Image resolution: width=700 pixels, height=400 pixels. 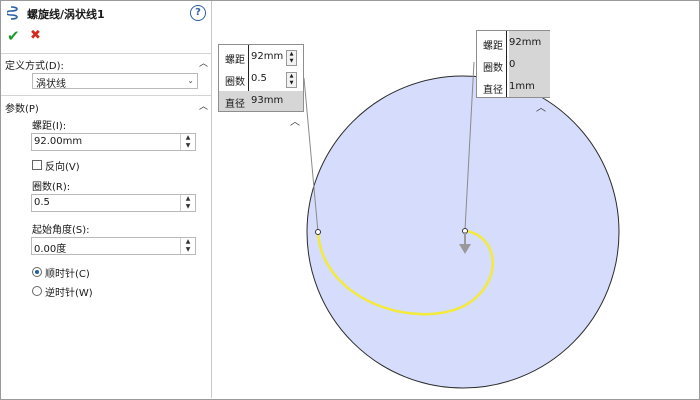 What do you see at coordinates (190, 80) in the screenshot?
I see `dropdown-arrow-icon: ⌄` at bounding box center [190, 80].